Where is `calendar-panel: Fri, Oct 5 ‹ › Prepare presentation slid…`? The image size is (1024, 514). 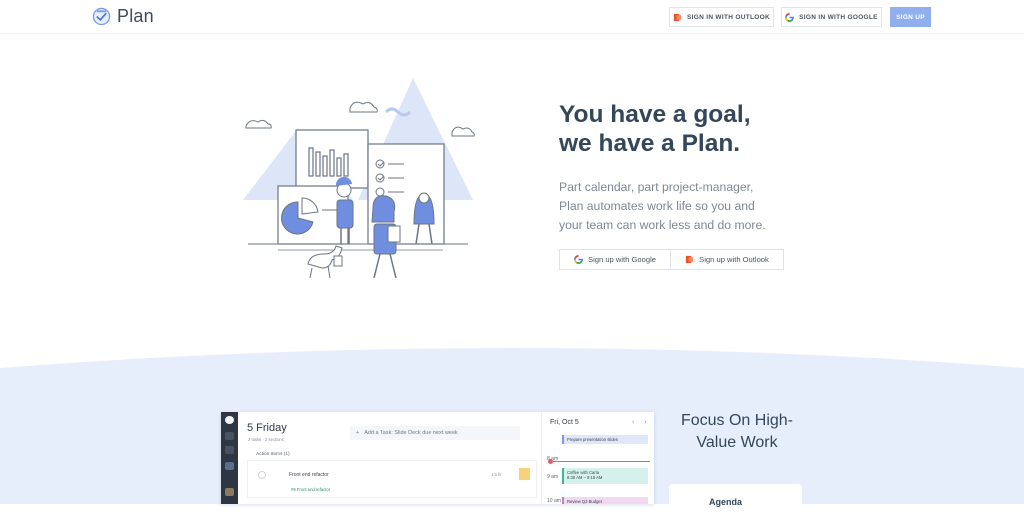 calendar-panel: Fri, Oct 5 ‹ › Prepare presentation slid… is located at coordinates (598, 458).